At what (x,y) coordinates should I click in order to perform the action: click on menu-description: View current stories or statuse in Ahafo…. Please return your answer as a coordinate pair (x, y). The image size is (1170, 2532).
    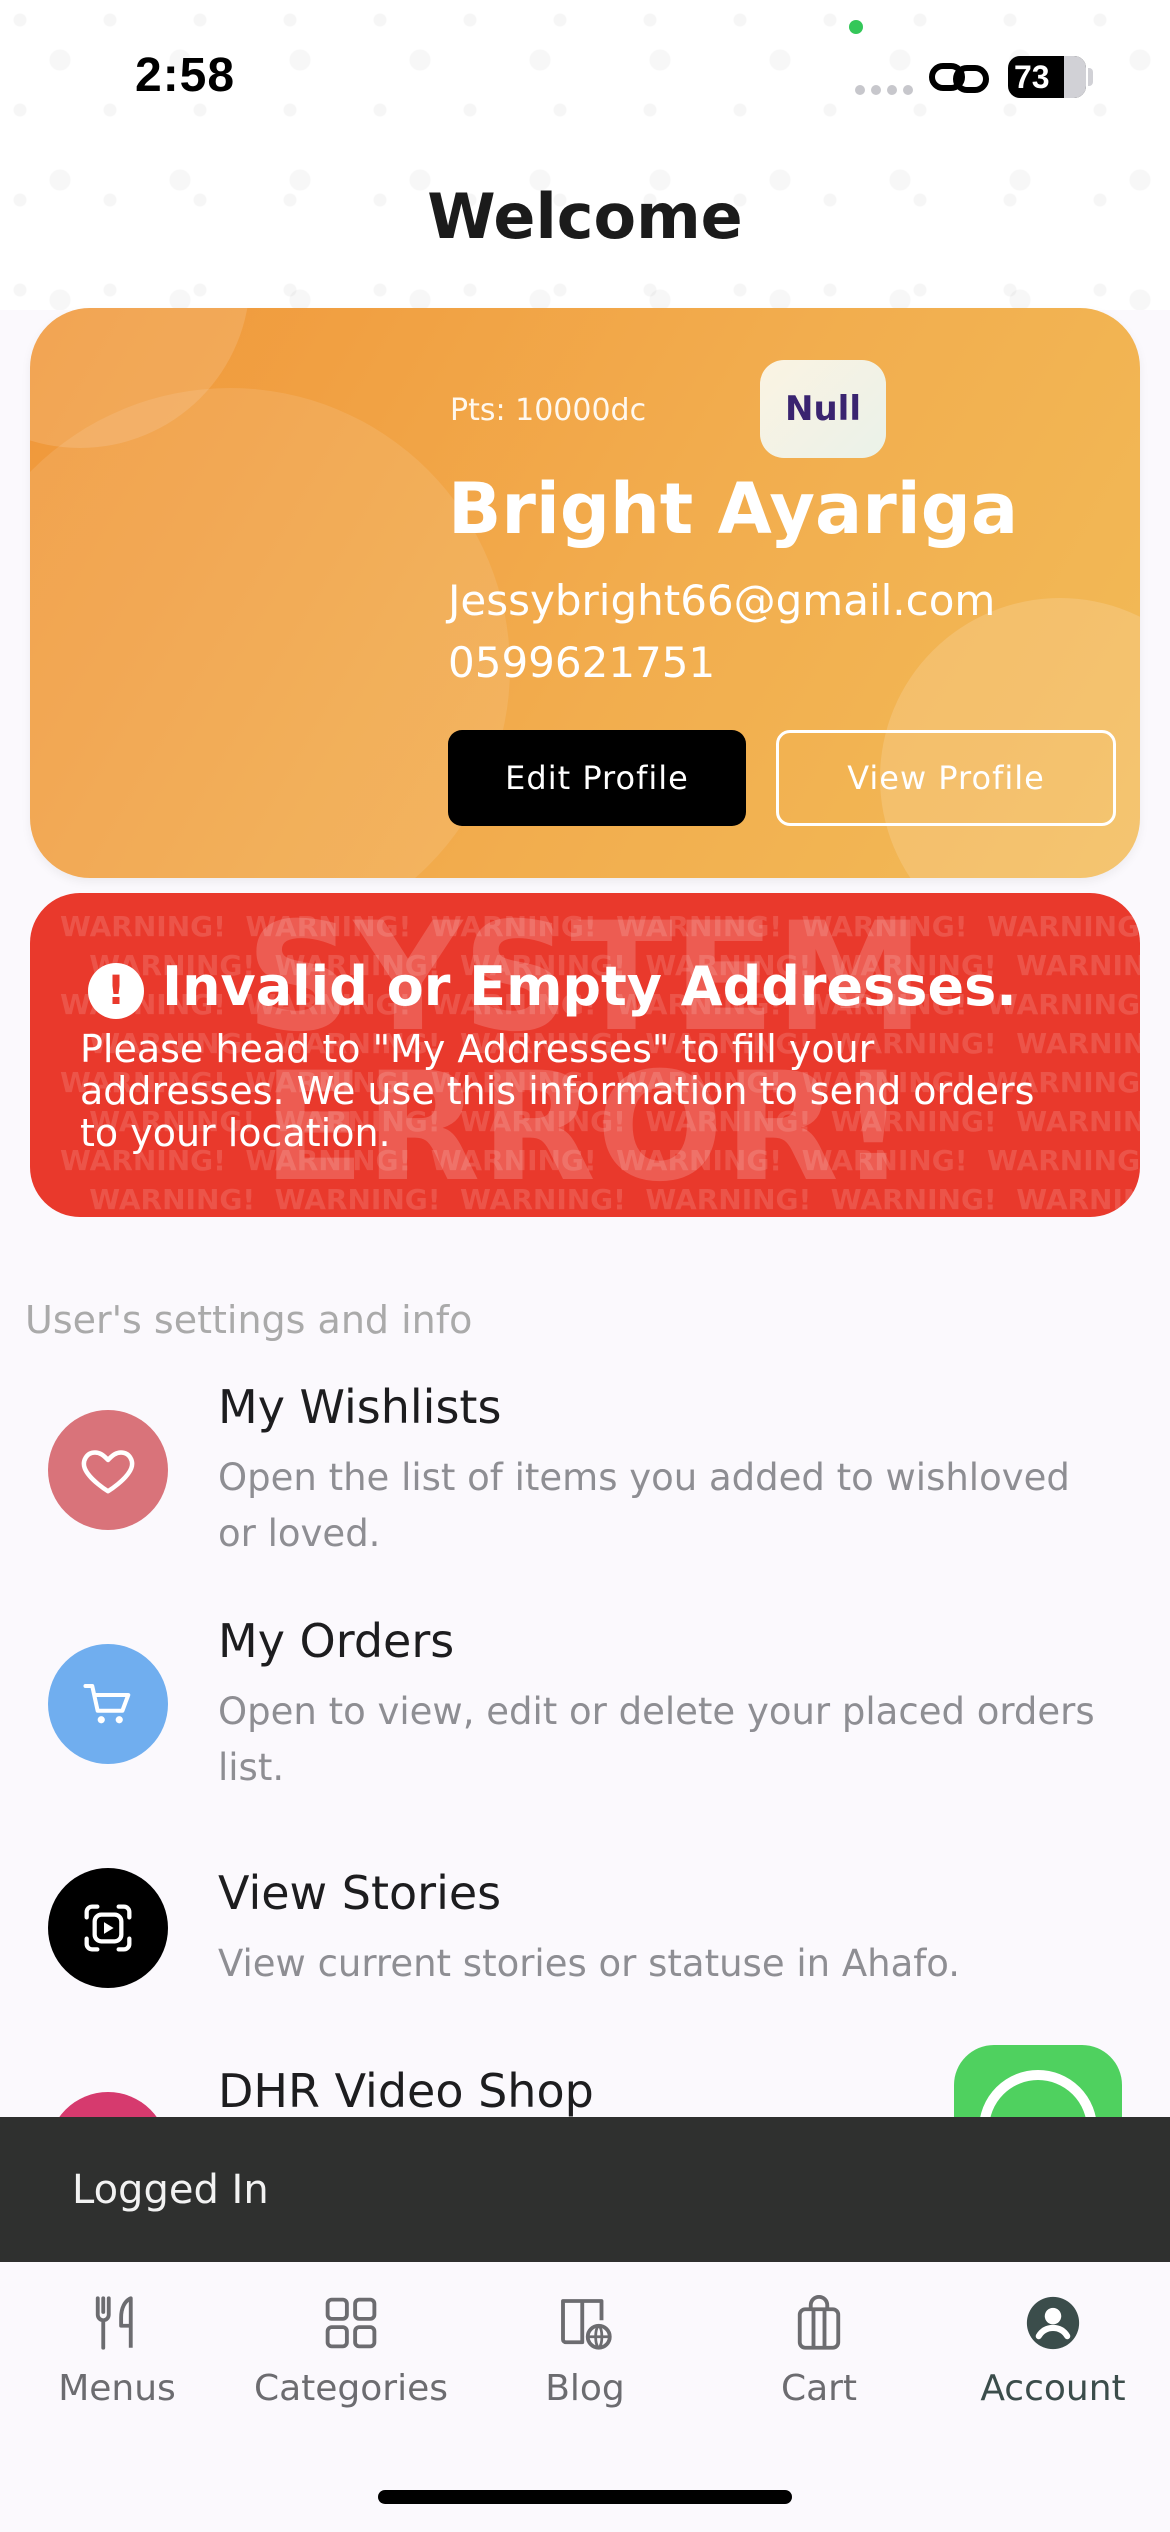
    Looking at the image, I should click on (589, 1963).